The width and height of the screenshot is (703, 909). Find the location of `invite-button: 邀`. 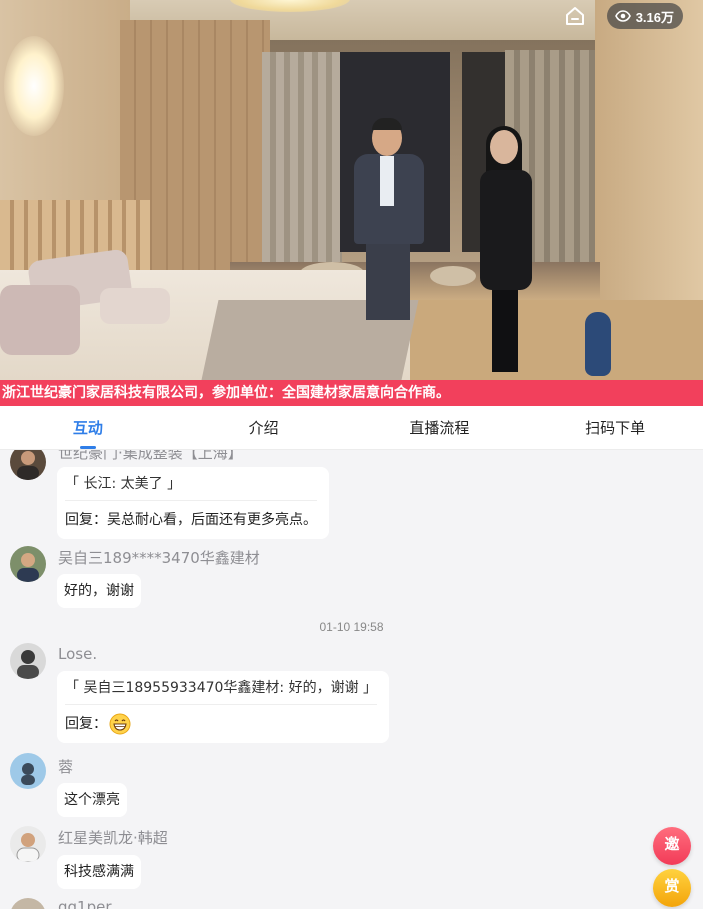

invite-button: 邀 is located at coordinates (672, 846).